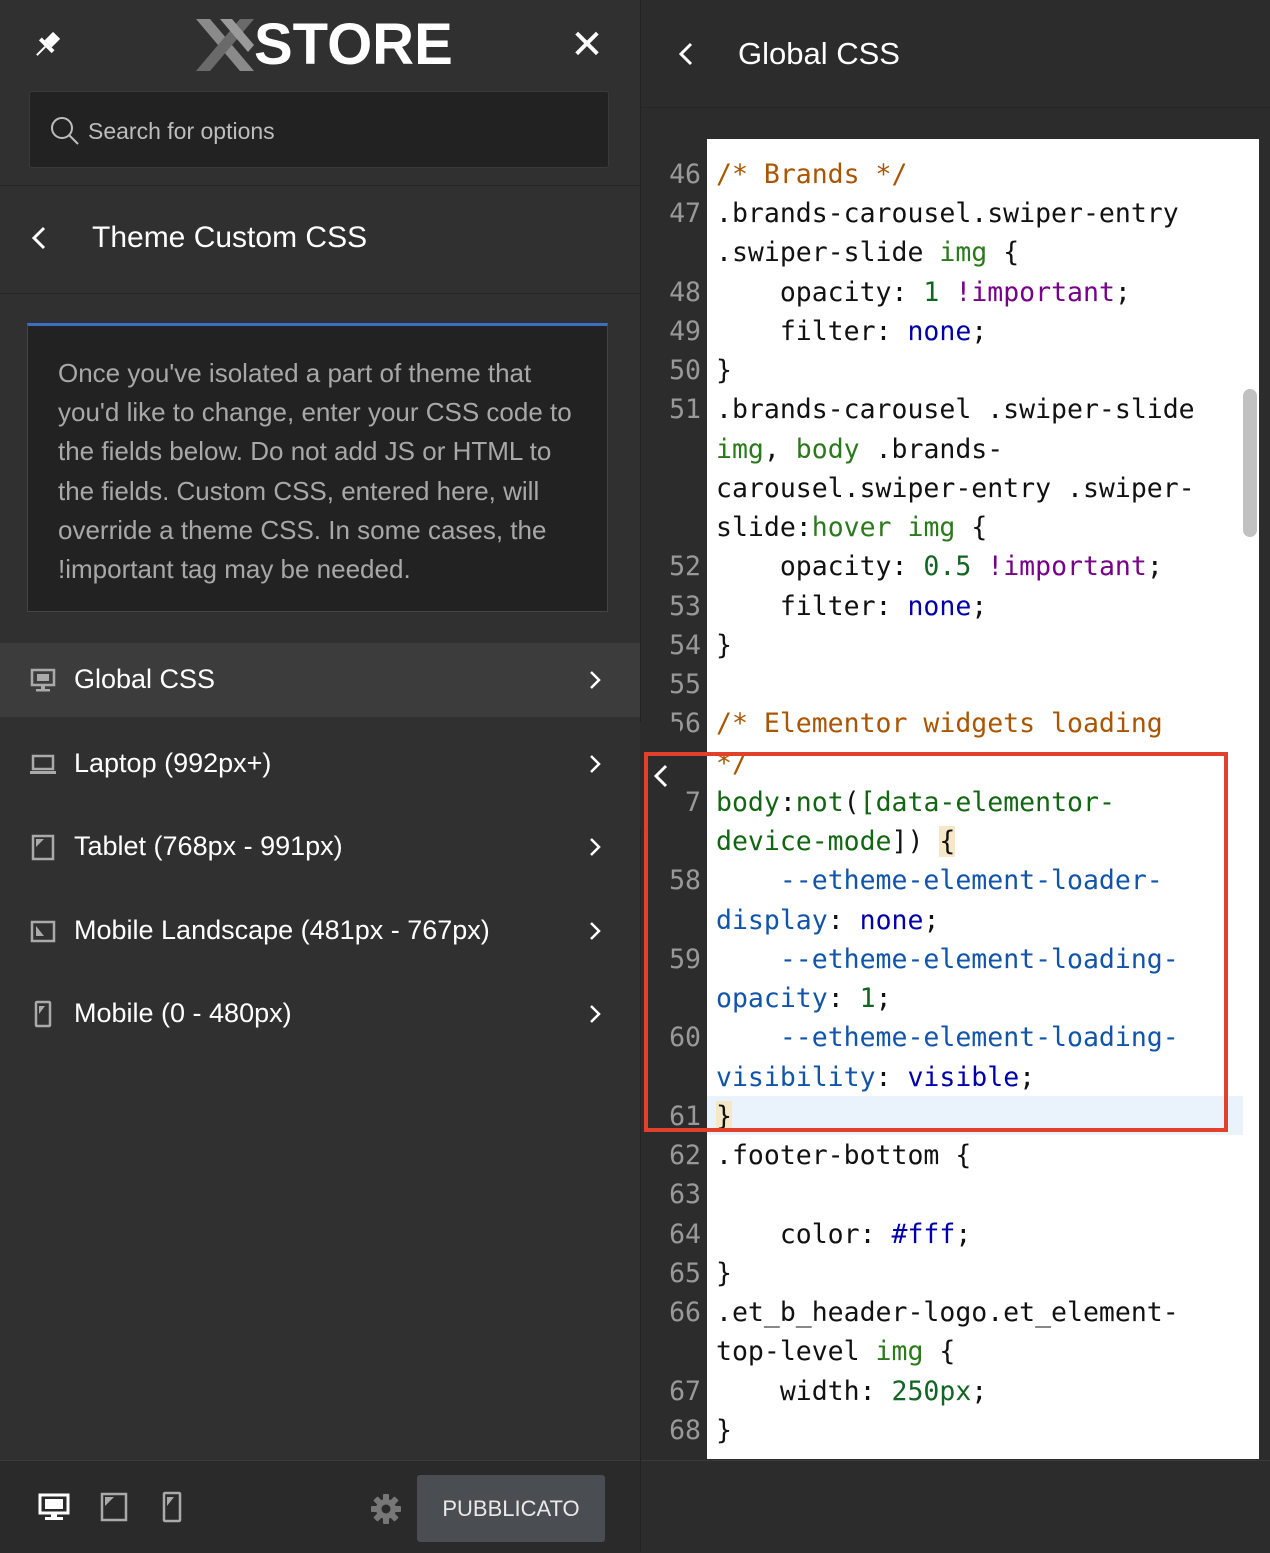 This screenshot has width=1270, height=1553. What do you see at coordinates (46, 46) in the screenshot?
I see `pin-icon` at bounding box center [46, 46].